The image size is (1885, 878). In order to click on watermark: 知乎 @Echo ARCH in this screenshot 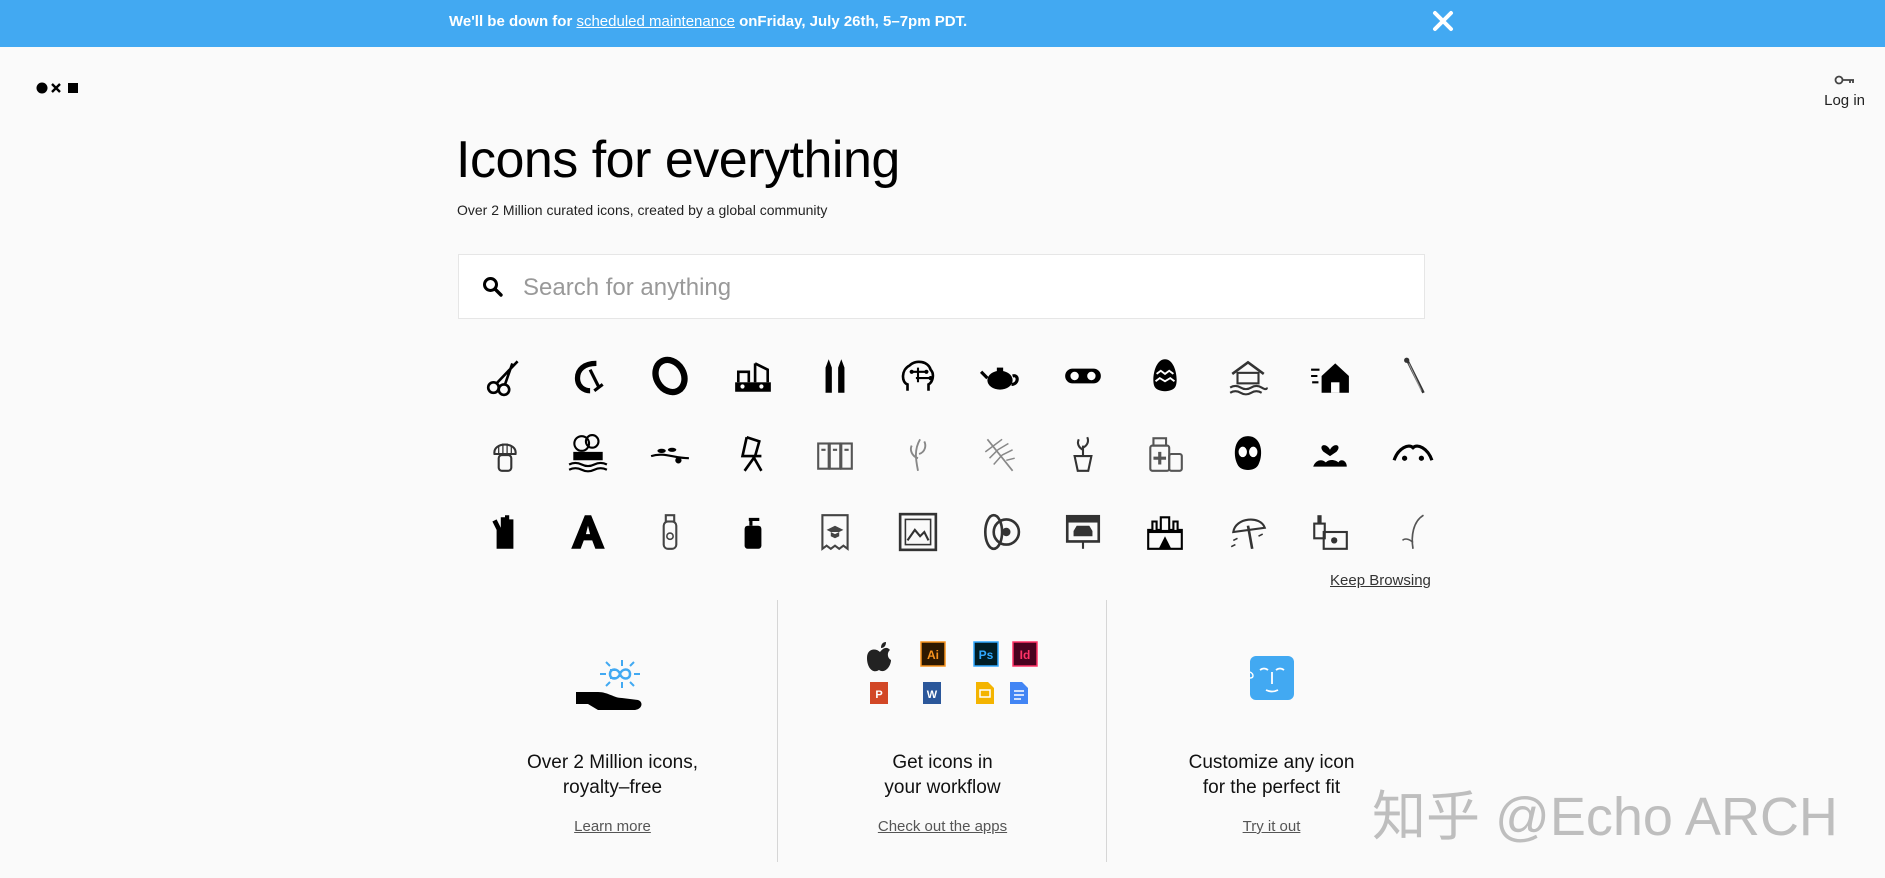, I will do `click(1605, 817)`.